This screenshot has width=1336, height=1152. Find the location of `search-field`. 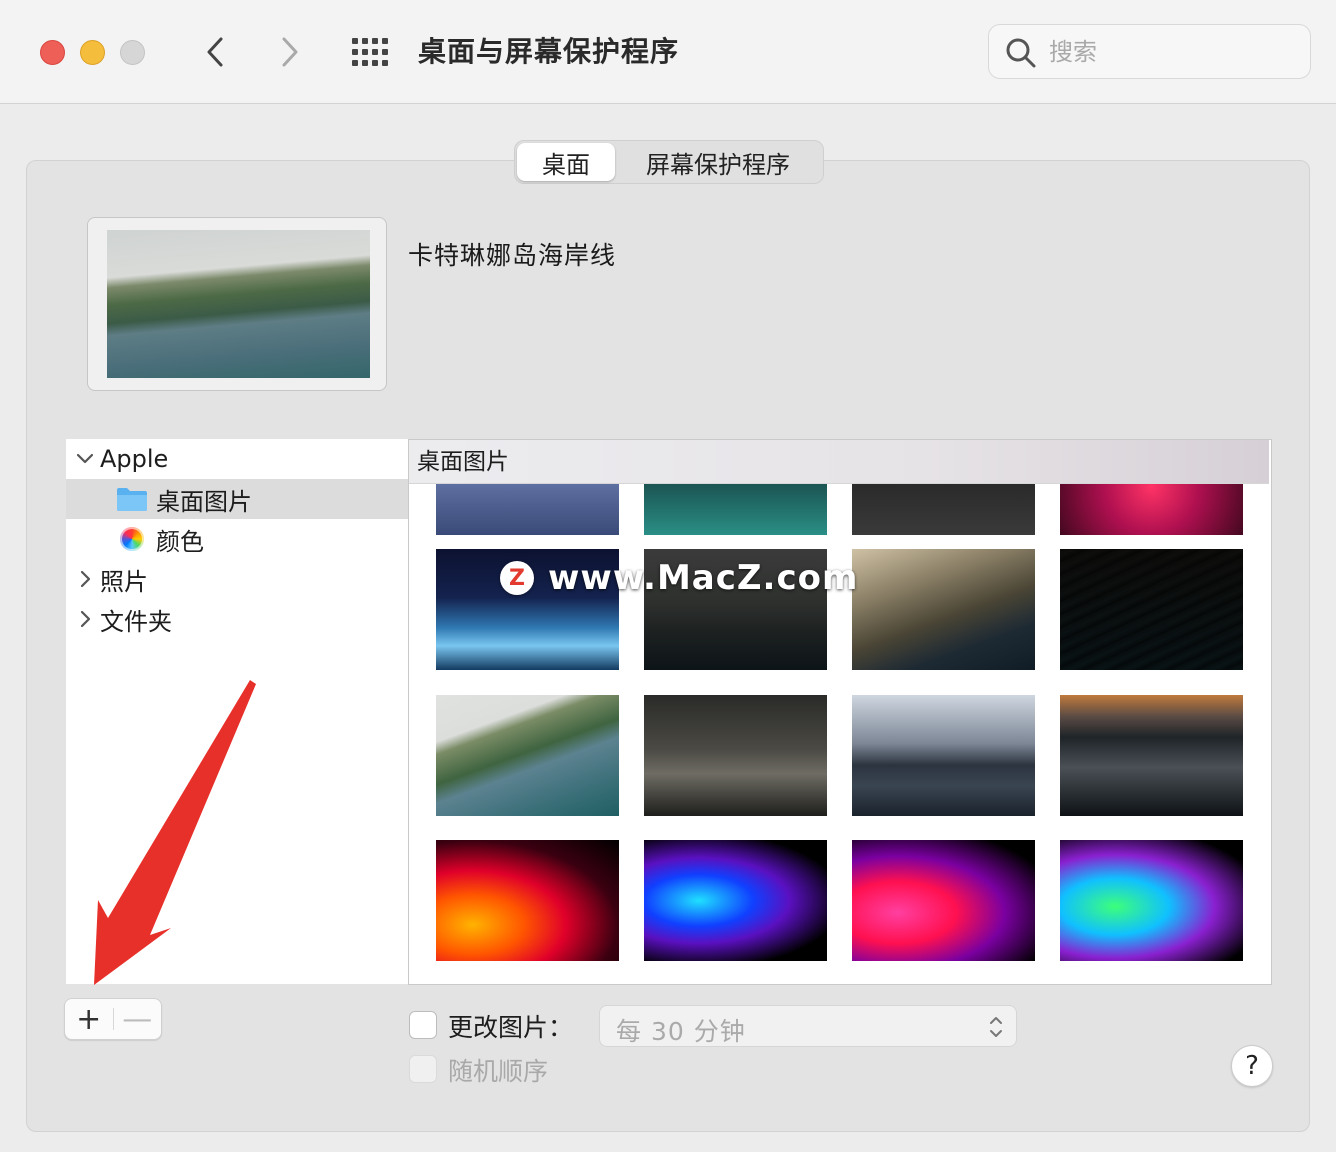

search-field is located at coordinates (1149, 51).